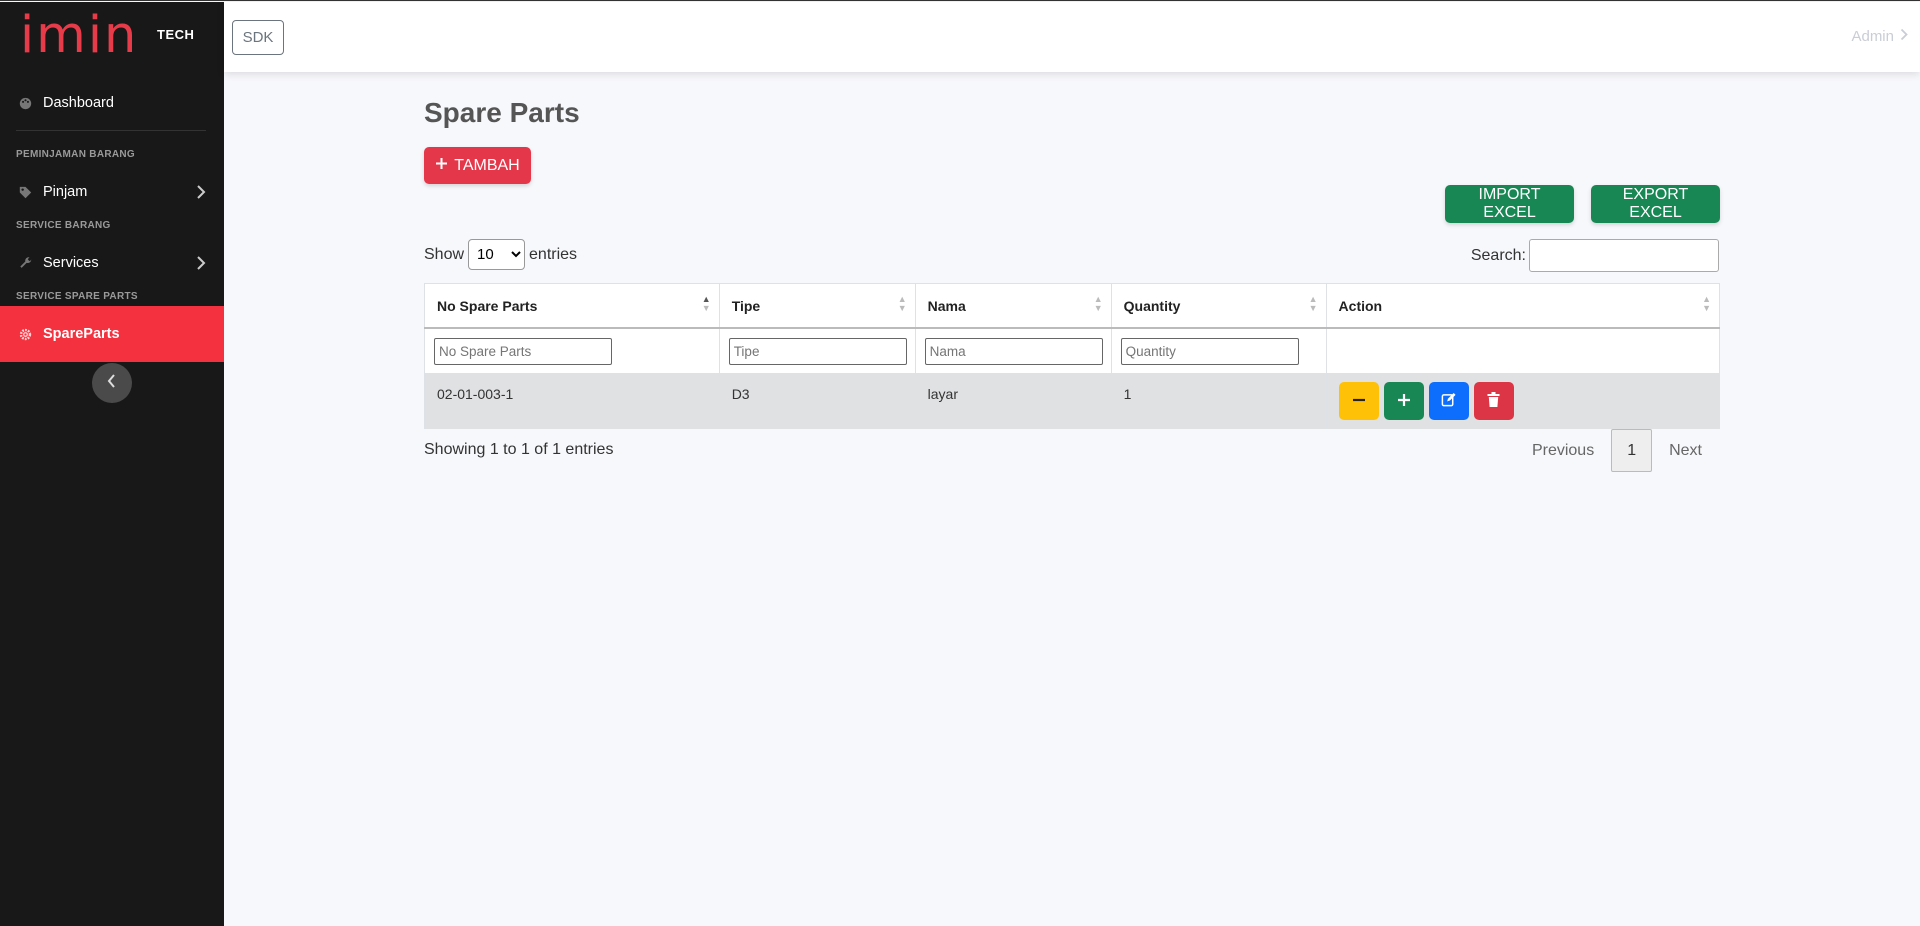  What do you see at coordinates (1072, 37) in the screenshot?
I see `topbar: SDK Admin` at bounding box center [1072, 37].